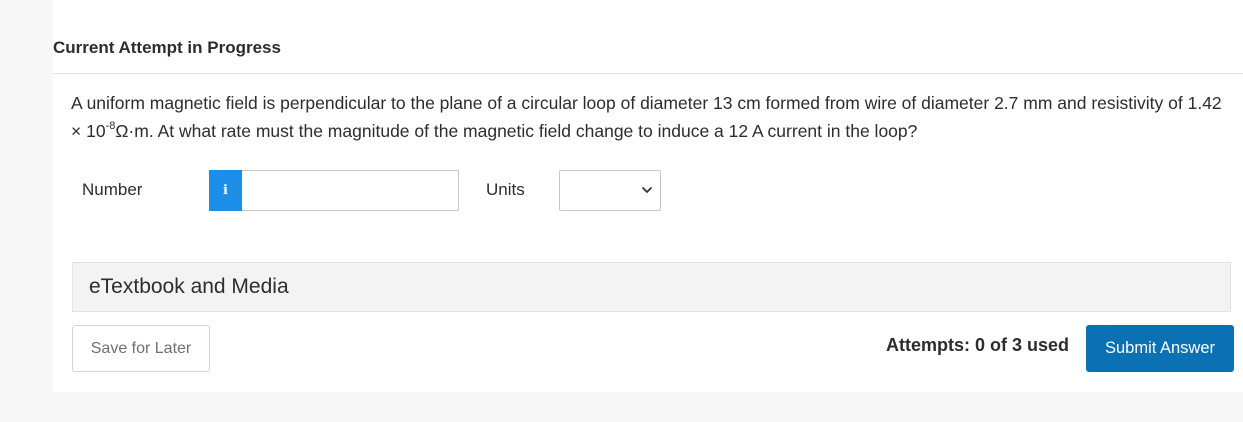 This screenshot has width=1243, height=422. Describe the element at coordinates (110, 126) in the screenshot. I see `question-exponent: -8` at that location.